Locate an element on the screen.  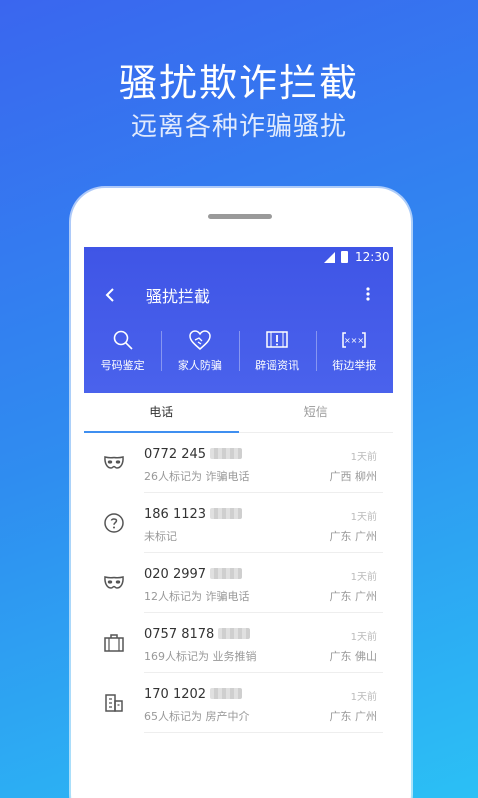
tool-bar: 号码鉴定 家人防骗 辟谣资讯 ××× 街边举报 is located at coordinates (238, 354).